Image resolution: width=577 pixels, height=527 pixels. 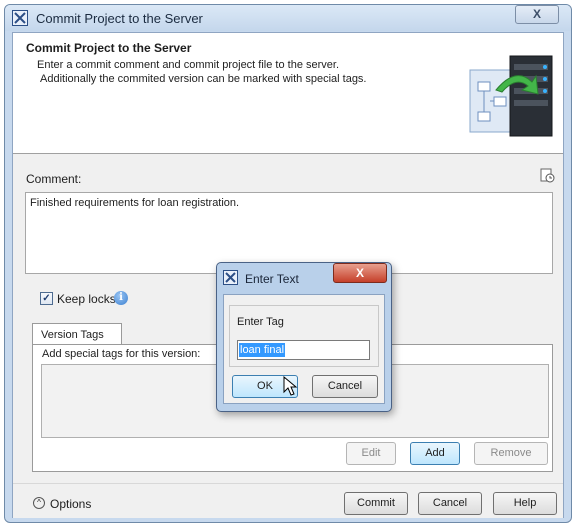 What do you see at coordinates (511, 453) in the screenshot?
I see `remove-tag-button: Remove` at bounding box center [511, 453].